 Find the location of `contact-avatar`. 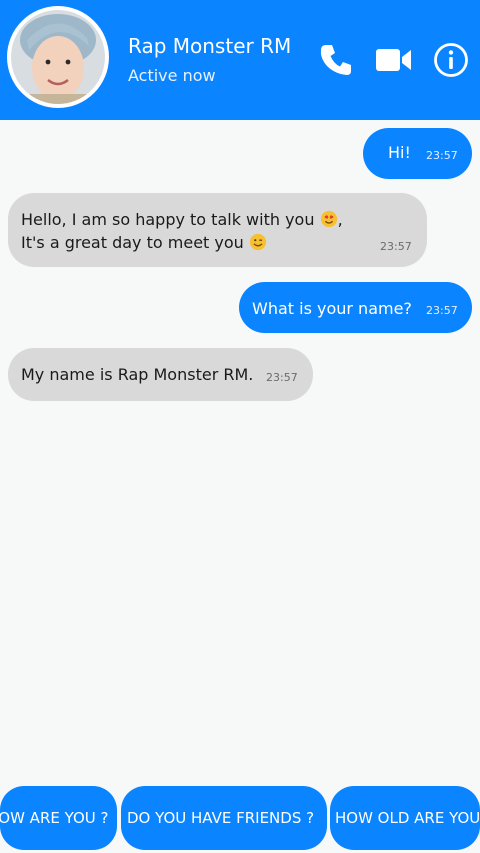

contact-avatar is located at coordinates (58, 57).